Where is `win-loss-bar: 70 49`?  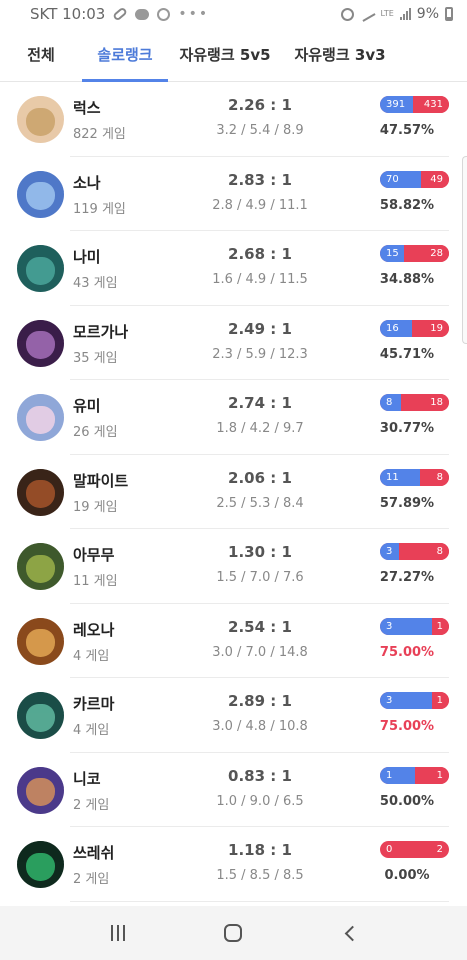 win-loss-bar: 70 49 is located at coordinates (414, 179).